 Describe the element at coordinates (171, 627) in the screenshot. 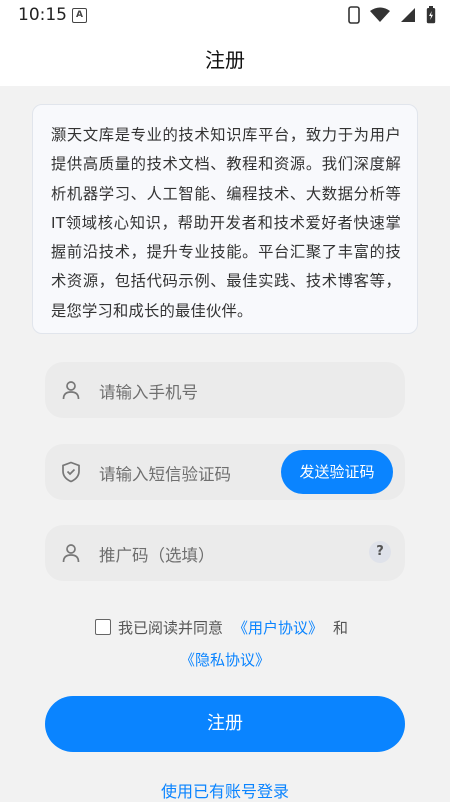

I see `agreement-prefix: 我已阅读并同意` at that location.